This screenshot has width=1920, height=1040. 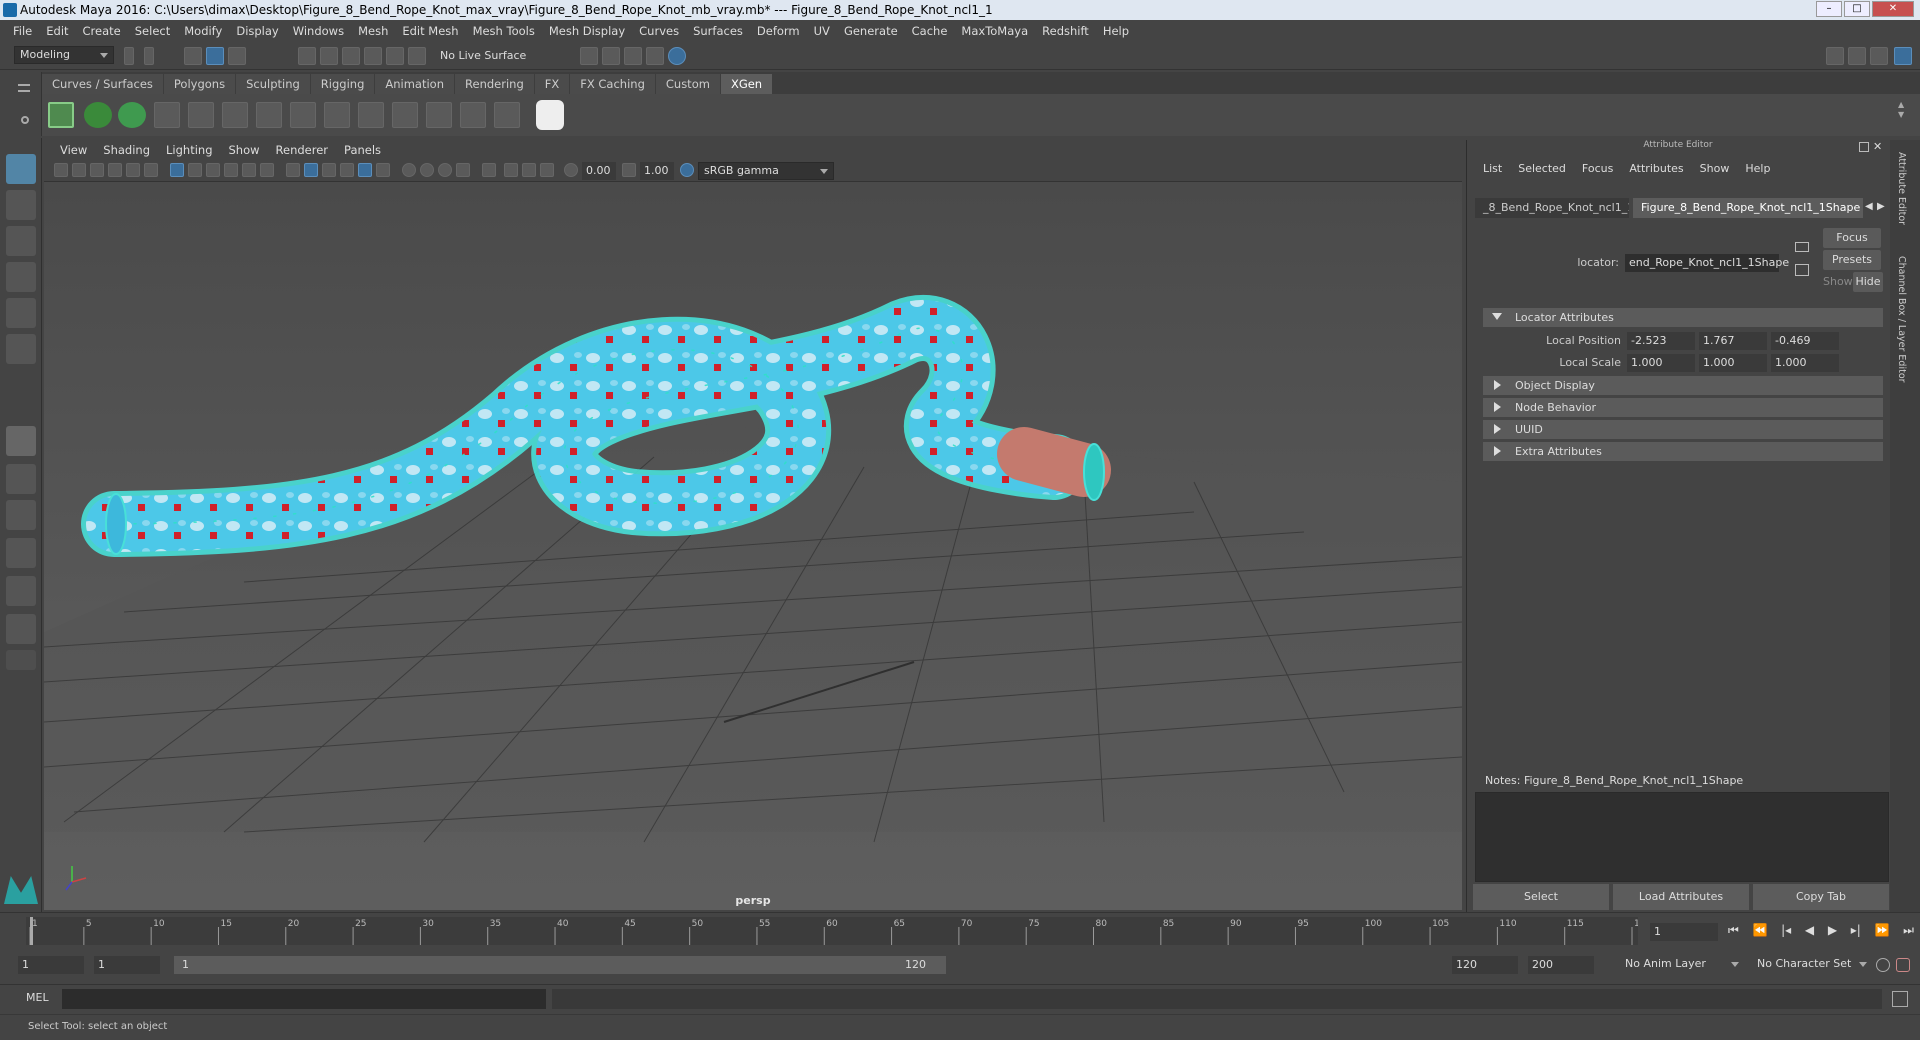 I want to click on script-language-toggle: MEL, so click(x=37, y=997).